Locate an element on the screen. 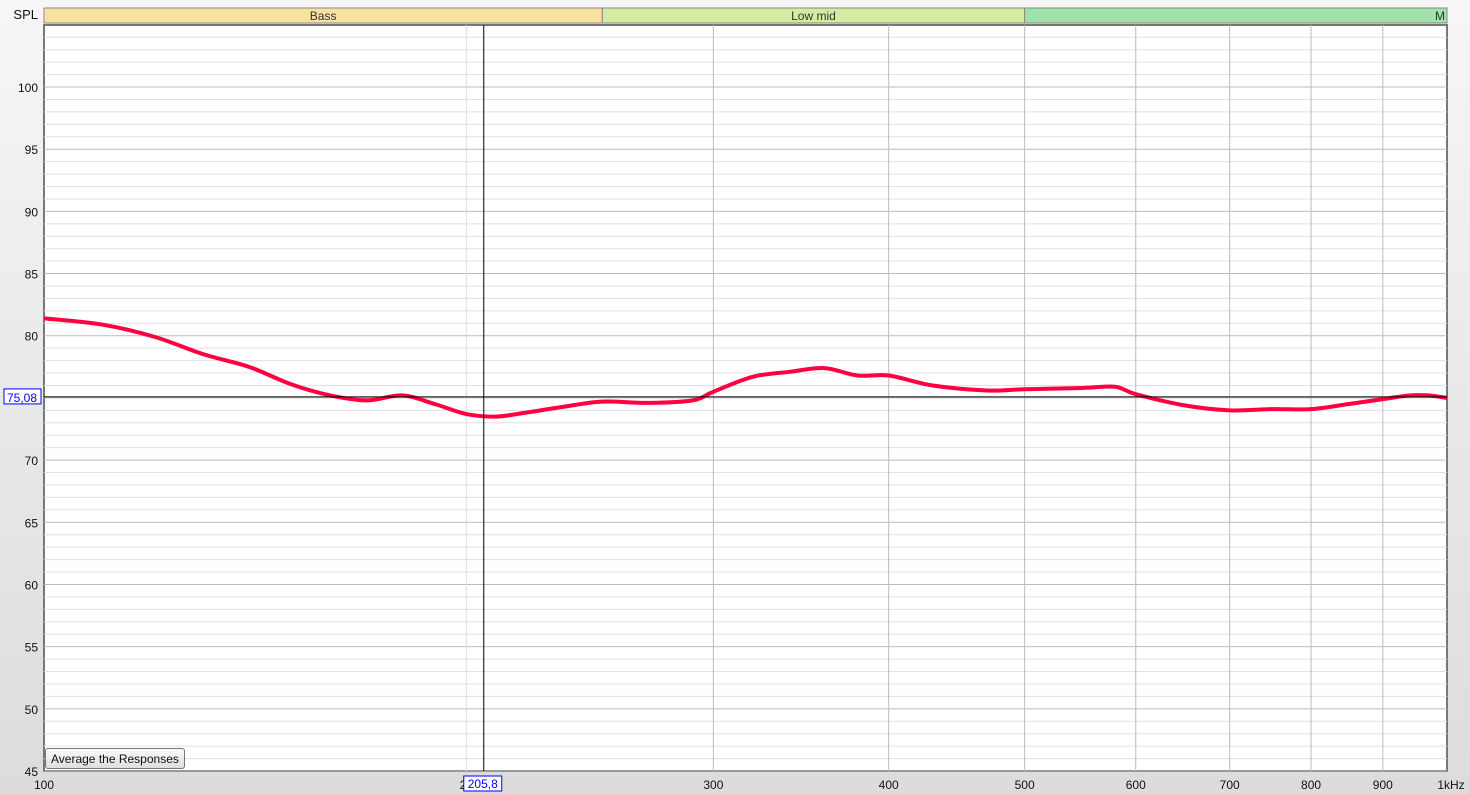  cursor-y-readout: 75,08 is located at coordinates (22, 398).